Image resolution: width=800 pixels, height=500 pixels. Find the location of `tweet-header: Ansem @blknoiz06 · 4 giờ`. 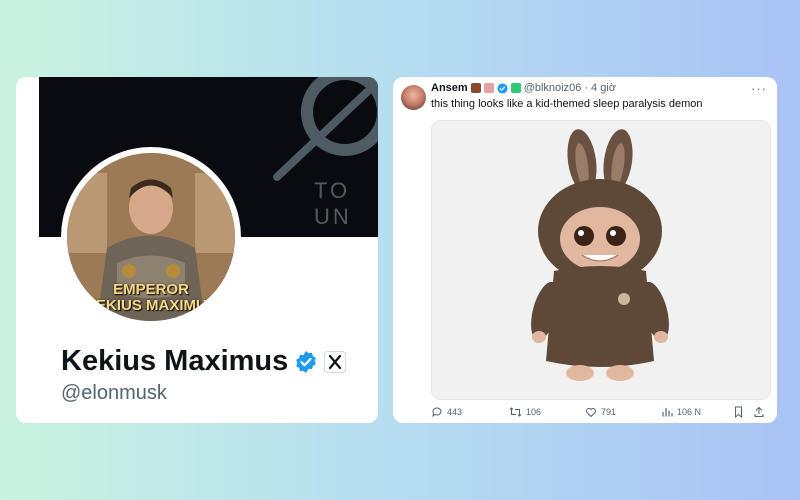

tweet-header: Ansem @blknoiz06 · 4 giờ is located at coordinates (523, 88).